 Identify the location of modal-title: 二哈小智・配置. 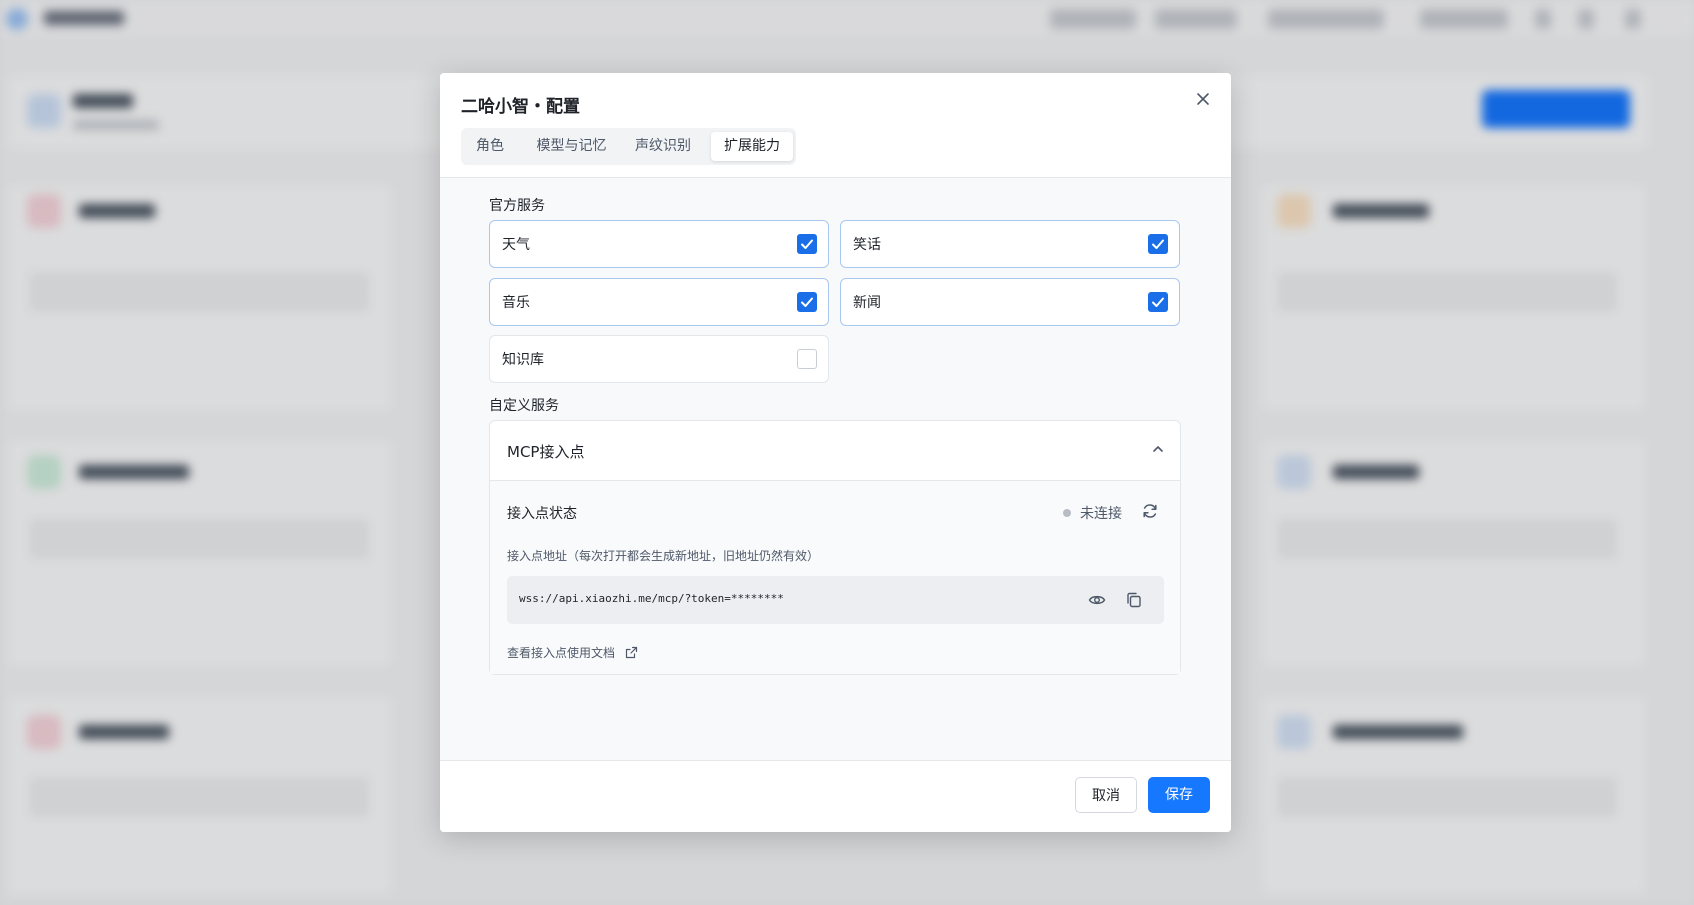
(520, 107).